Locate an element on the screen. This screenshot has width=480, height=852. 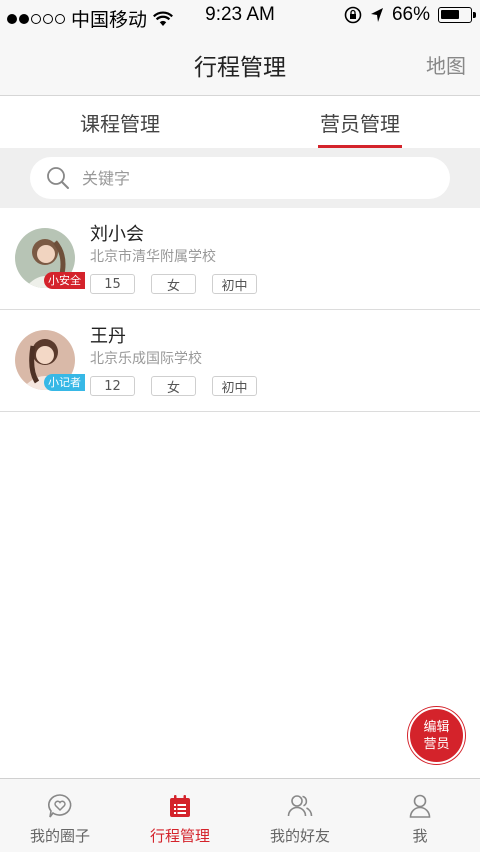
rotation-lock-icon is located at coordinates (353, 15).